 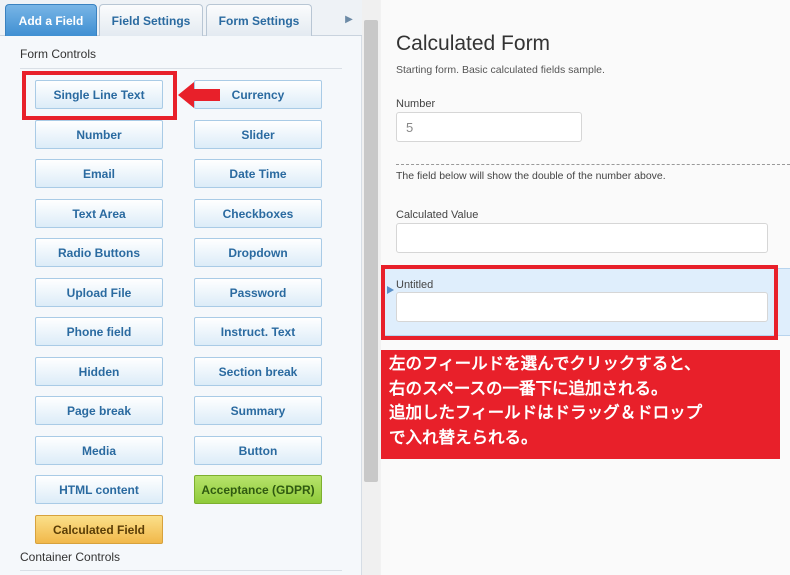 What do you see at coordinates (258, 410) in the screenshot?
I see `control-summary: Summary` at bounding box center [258, 410].